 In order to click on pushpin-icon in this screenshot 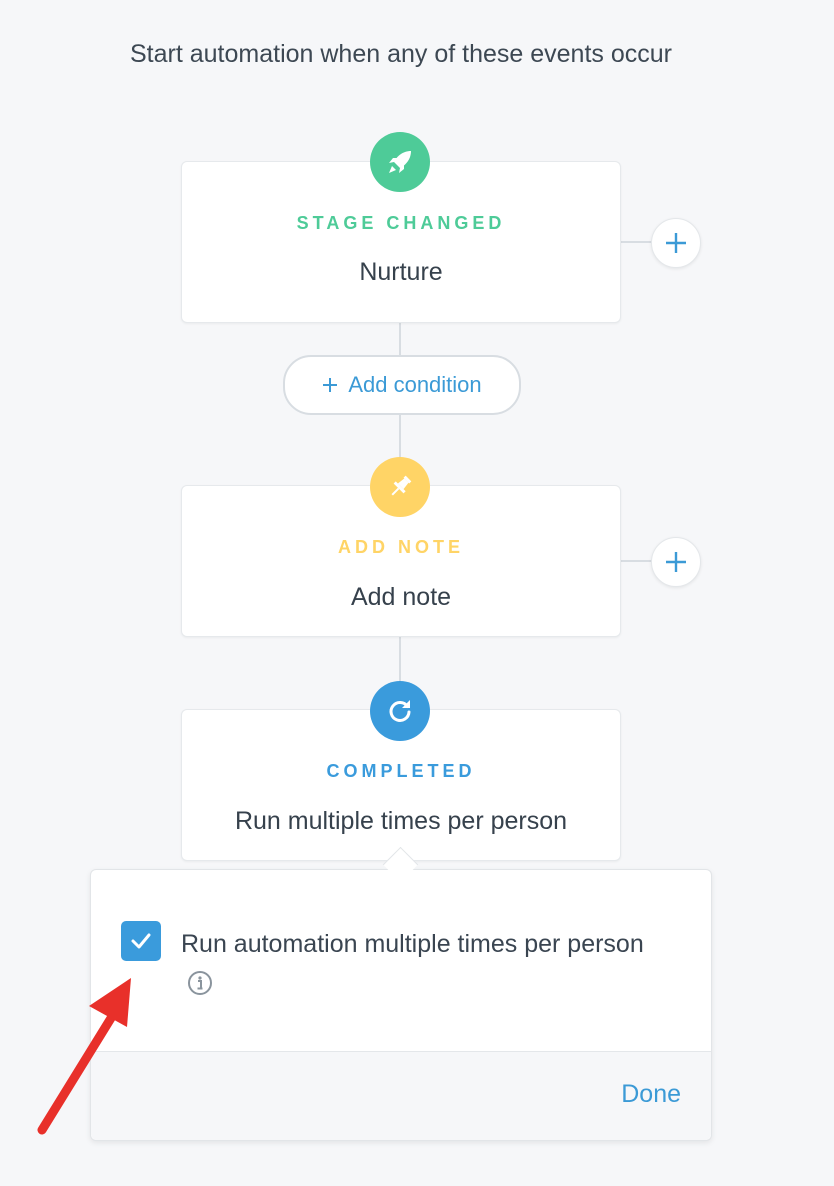, I will do `click(400, 487)`.